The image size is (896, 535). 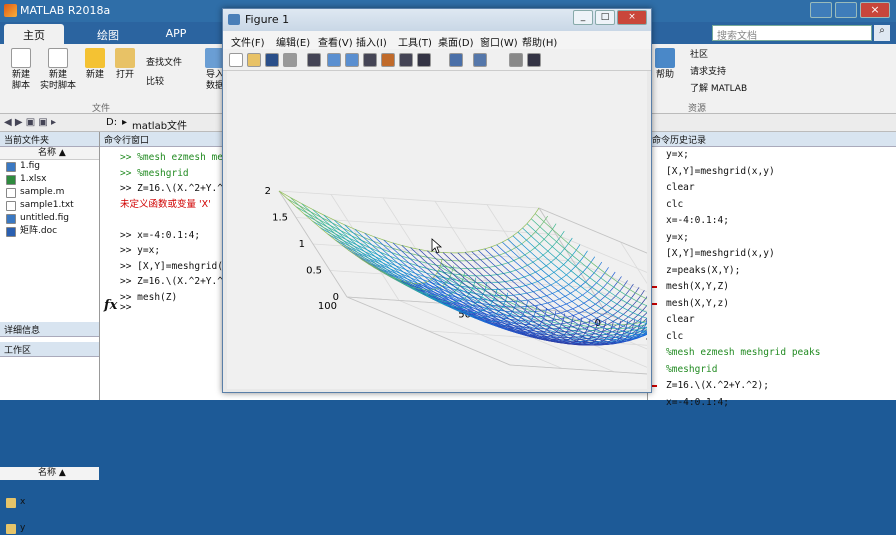 What do you see at coordinates (21, 70) in the screenshot?
I see `new-script-button: 新建 脚本` at bounding box center [21, 70].